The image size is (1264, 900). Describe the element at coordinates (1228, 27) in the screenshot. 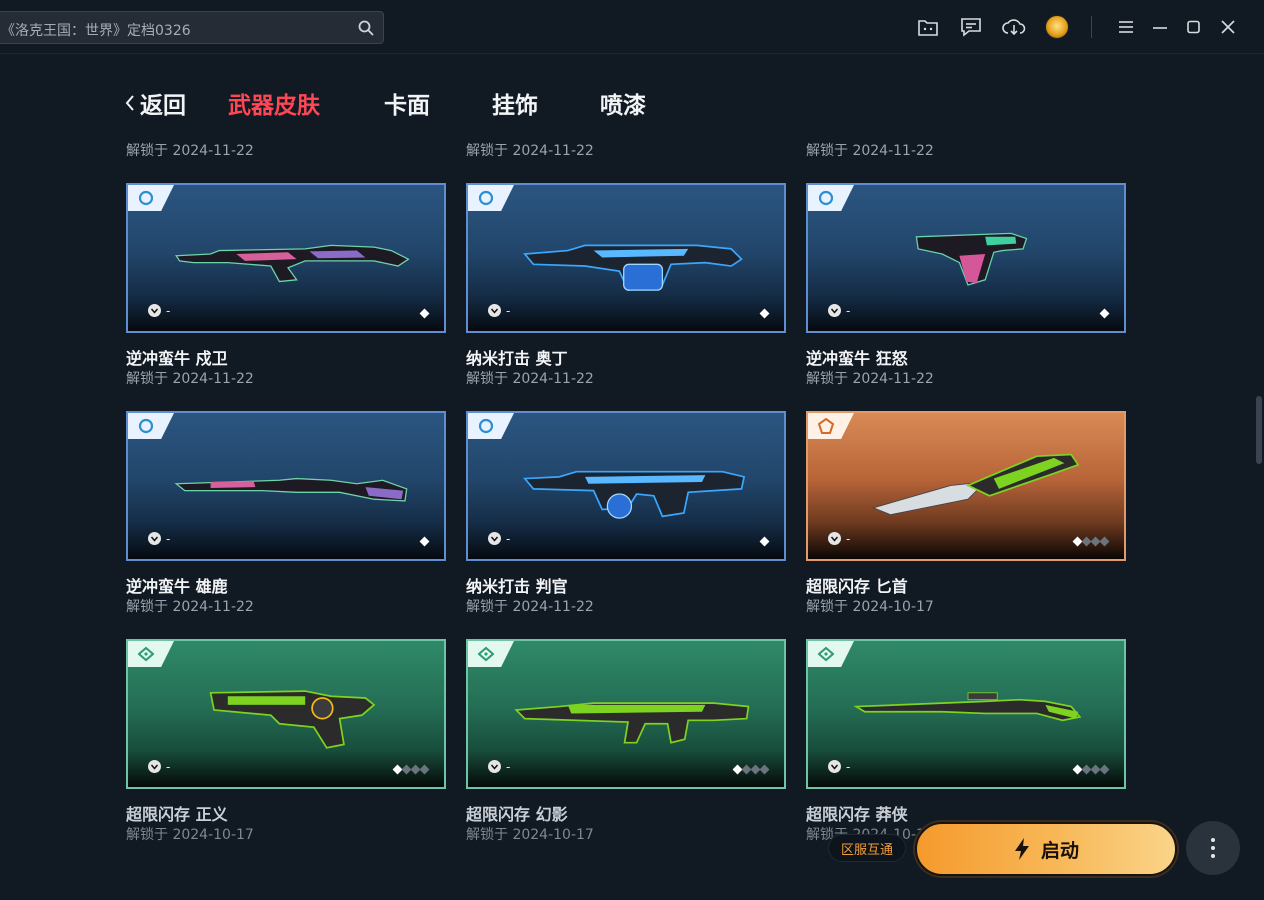

I see `close-icon` at that location.